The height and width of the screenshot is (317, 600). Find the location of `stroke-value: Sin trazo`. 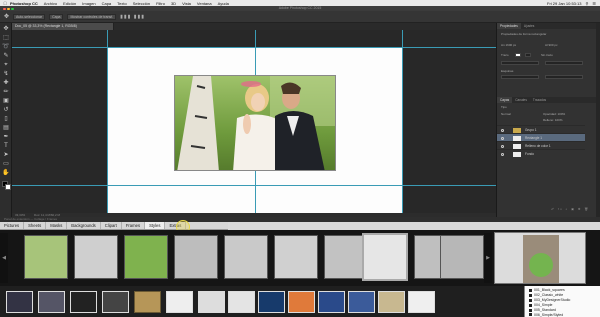

stroke-value: Sin trazo is located at coordinates (547, 55).